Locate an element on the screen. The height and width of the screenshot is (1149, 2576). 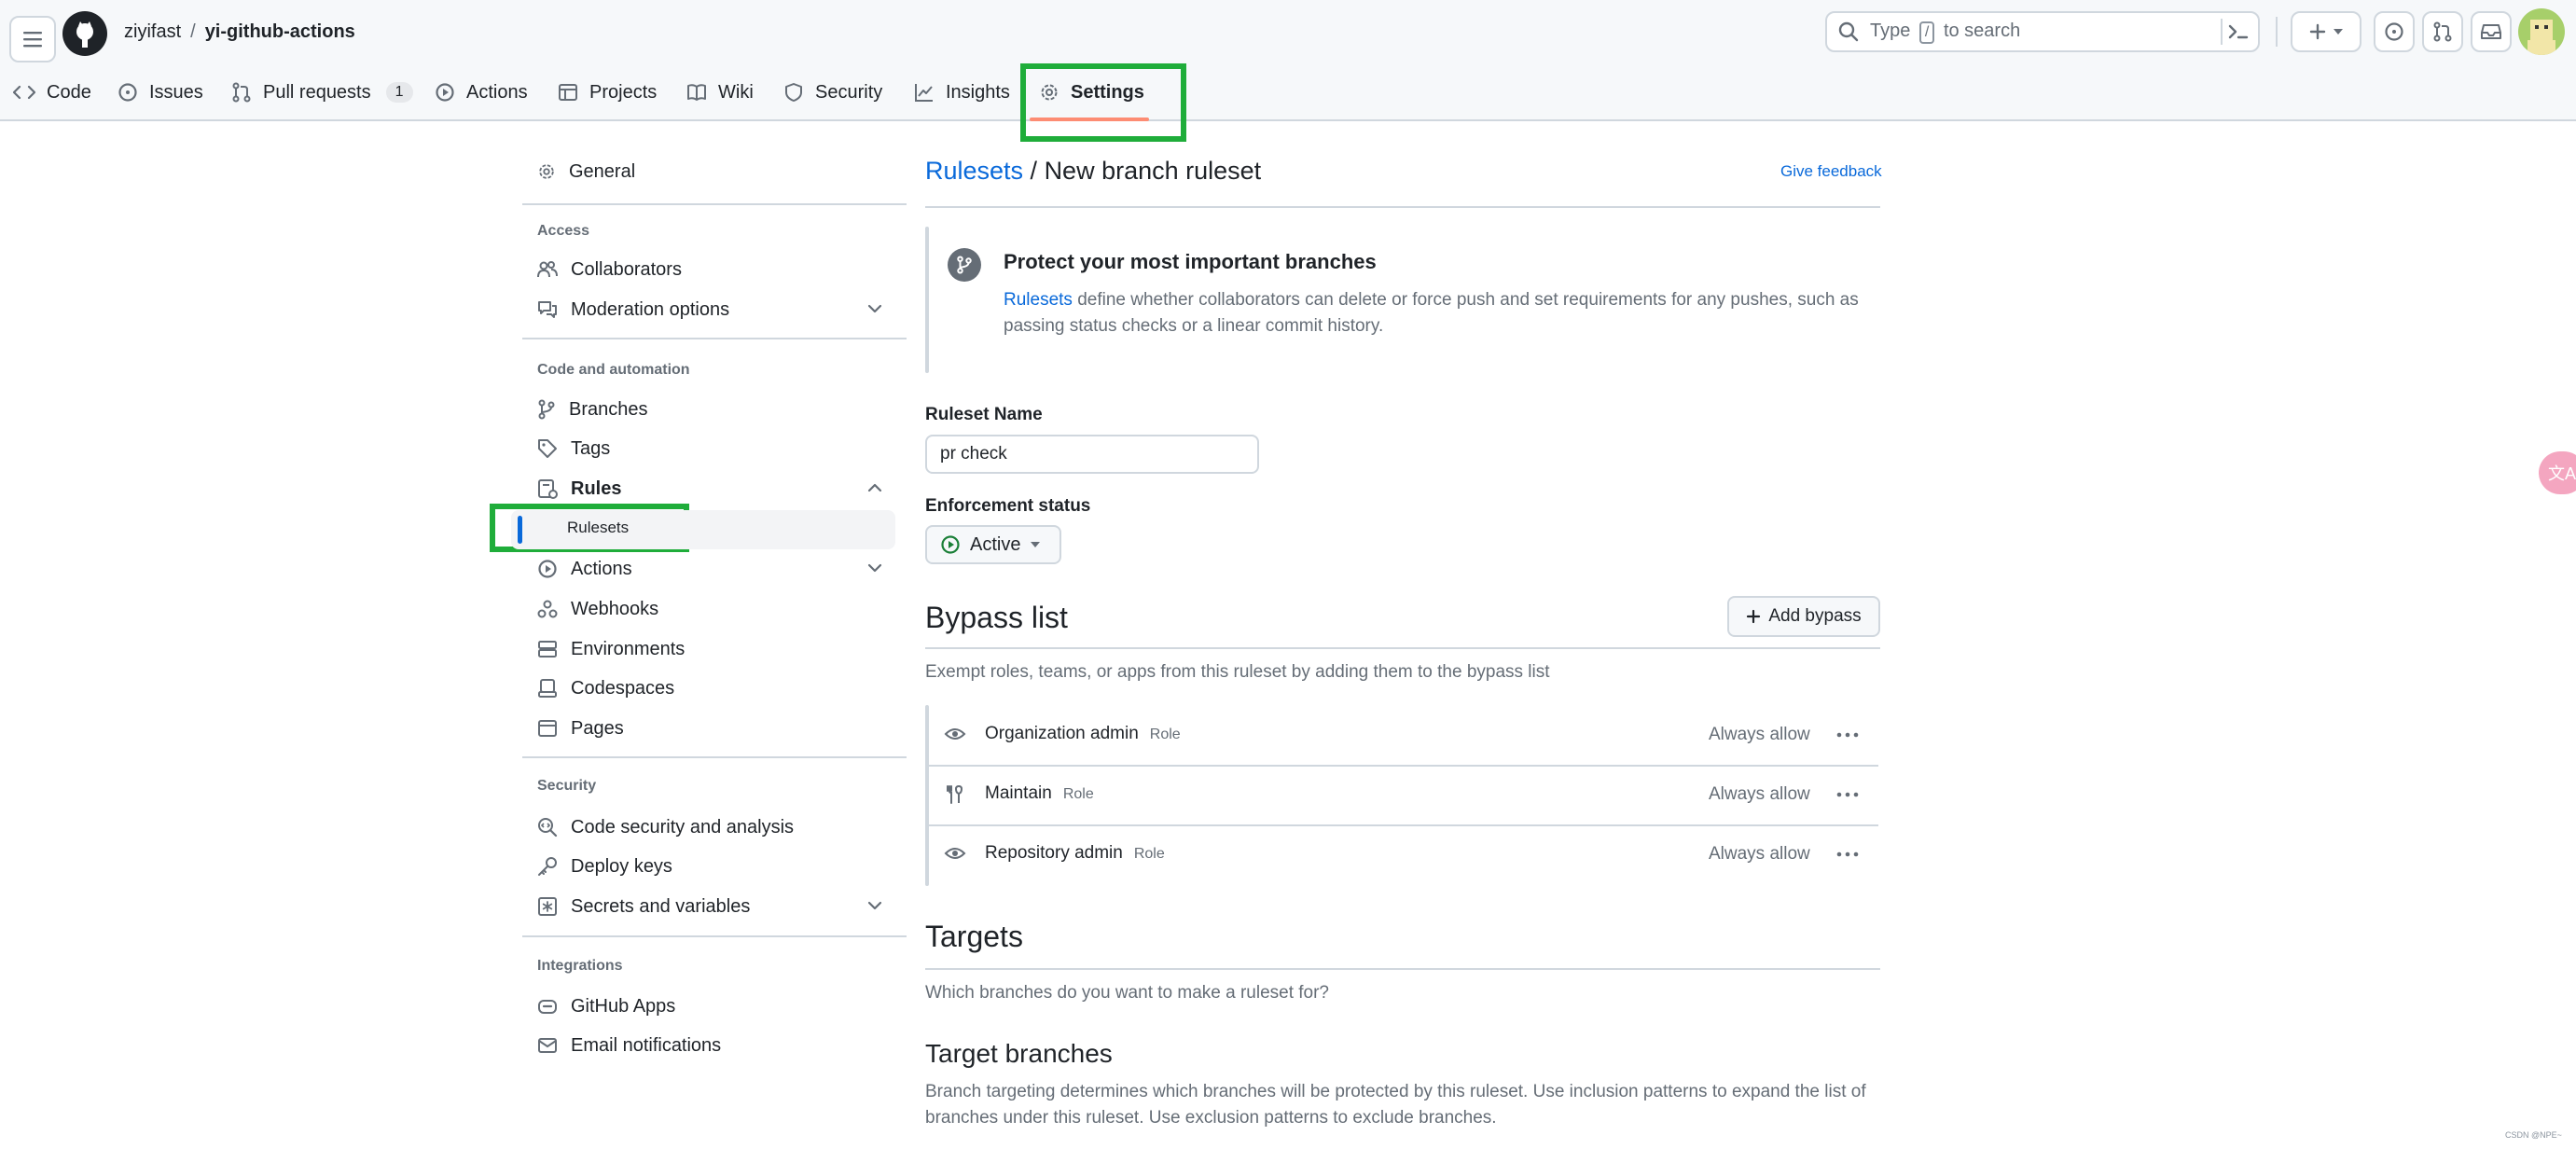
tab-pull-requests-label: Pull requests is located at coordinates (317, 92).